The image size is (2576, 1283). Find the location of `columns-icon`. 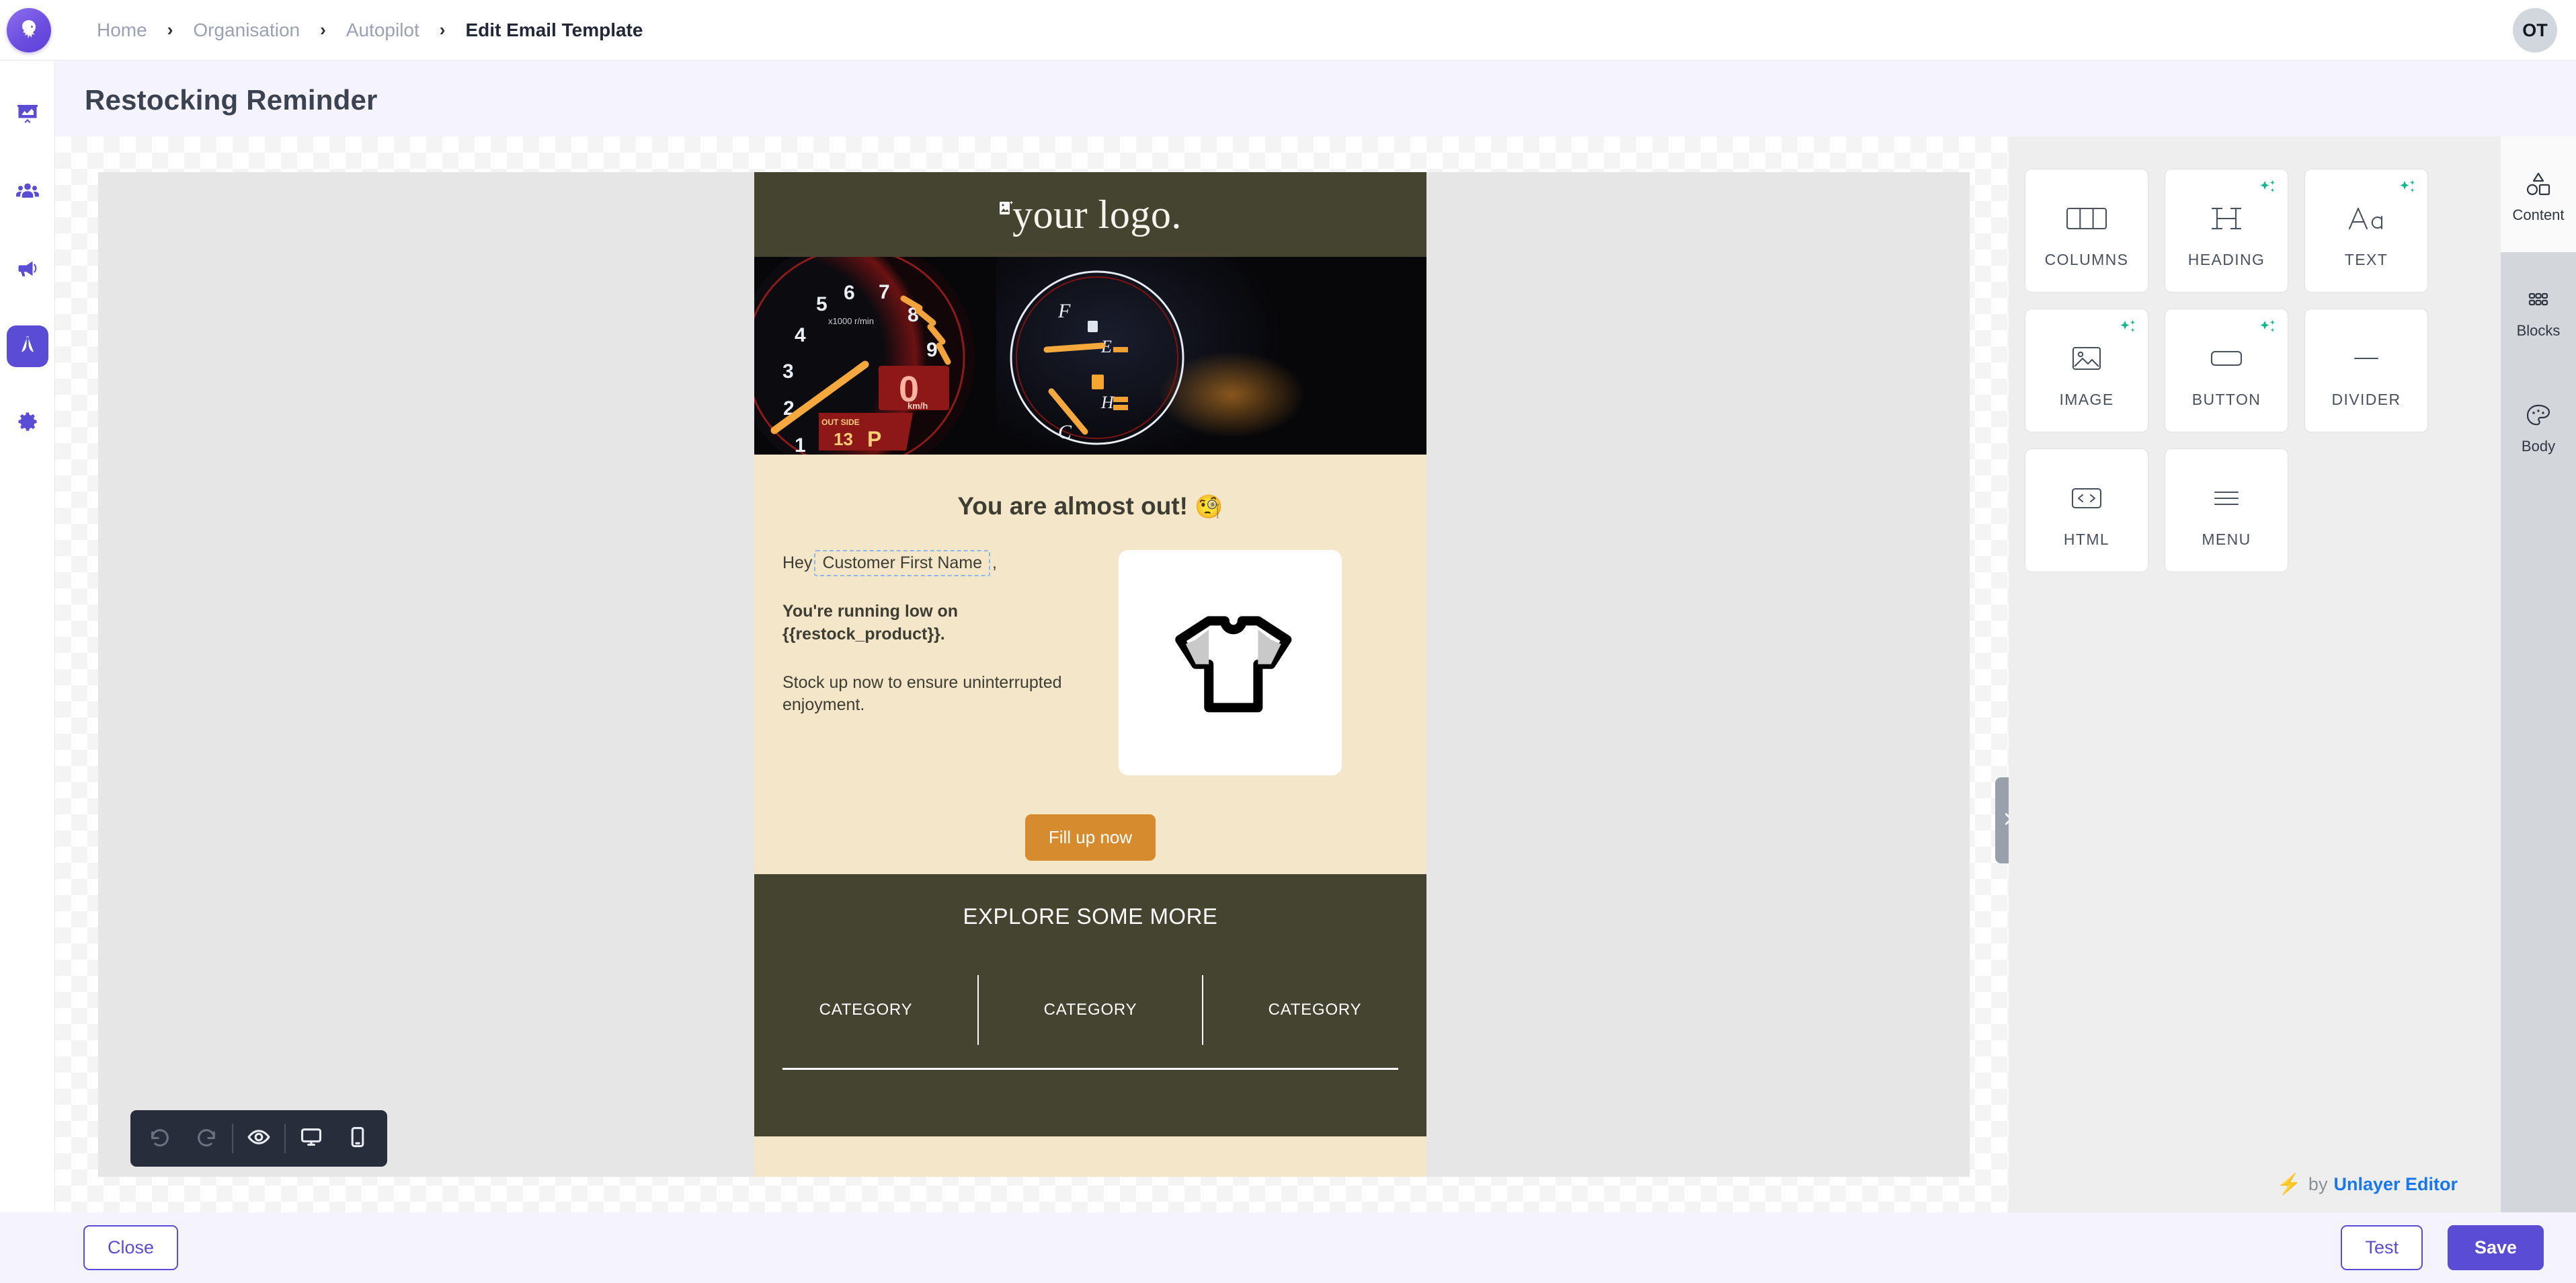

columns-icon is located at coordinates (2086, 218).